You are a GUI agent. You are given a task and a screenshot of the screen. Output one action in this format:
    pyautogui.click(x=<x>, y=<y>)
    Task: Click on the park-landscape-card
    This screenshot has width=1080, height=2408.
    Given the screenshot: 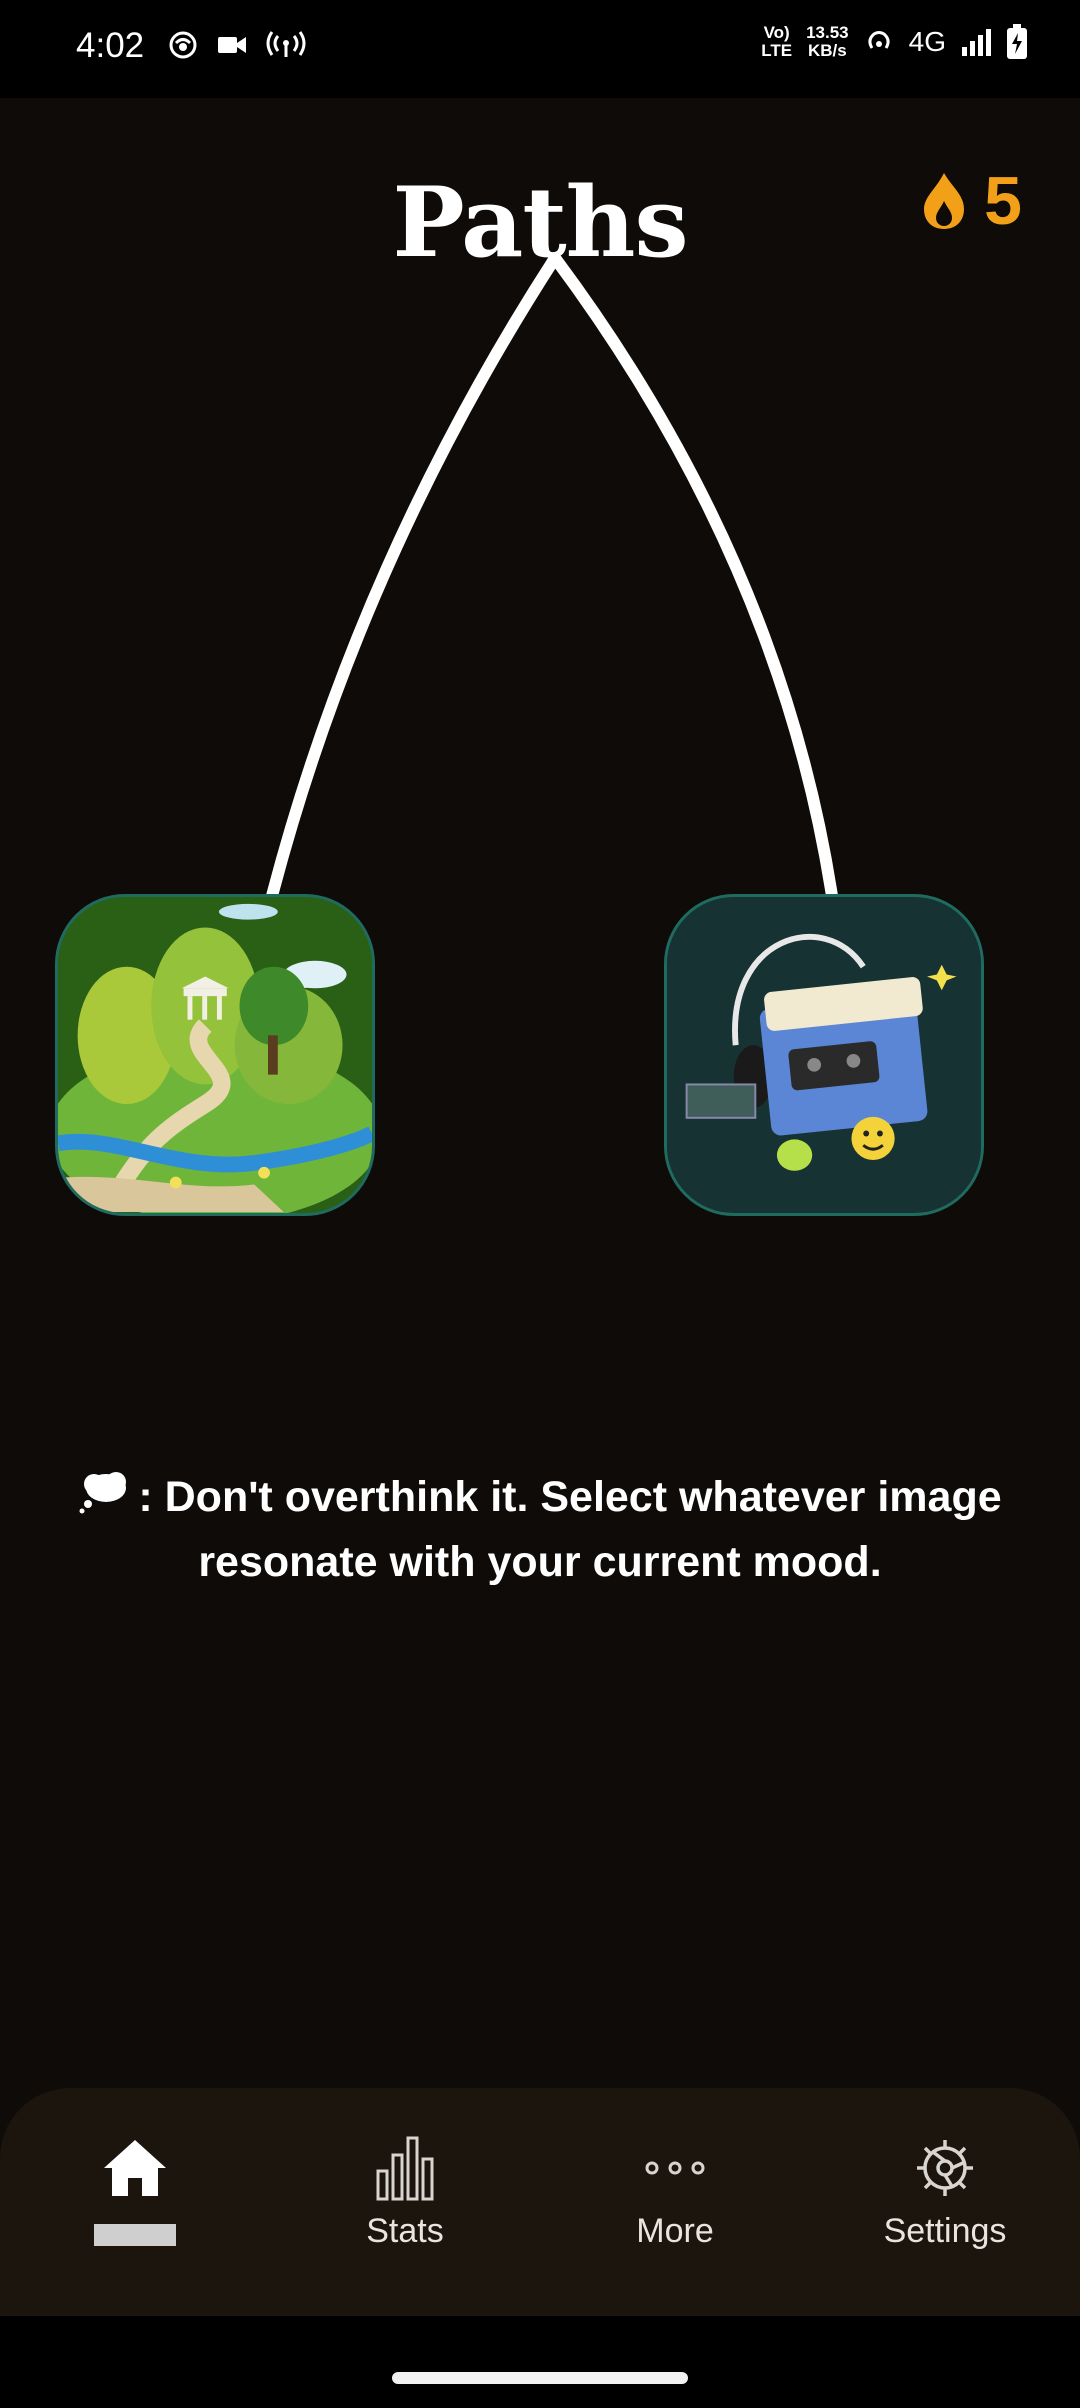 What is the action you would take?
    pyautogui.click(x=215, y=1055)
    